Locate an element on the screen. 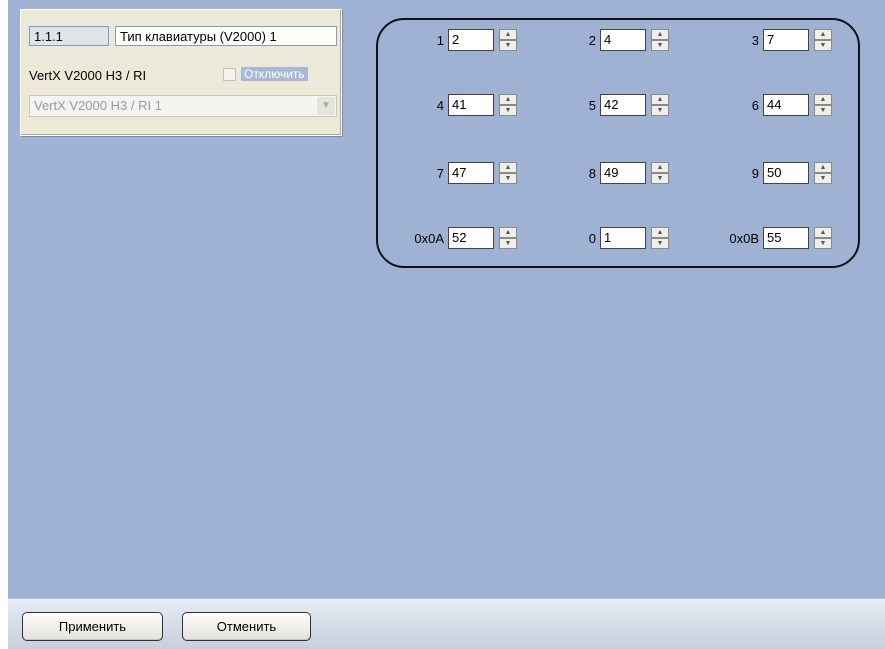 Image resolution: width=885 pixels, height=649 pixels. key-code-0: 0 1 ▲ ▼ is located at coordinates (610, 238).